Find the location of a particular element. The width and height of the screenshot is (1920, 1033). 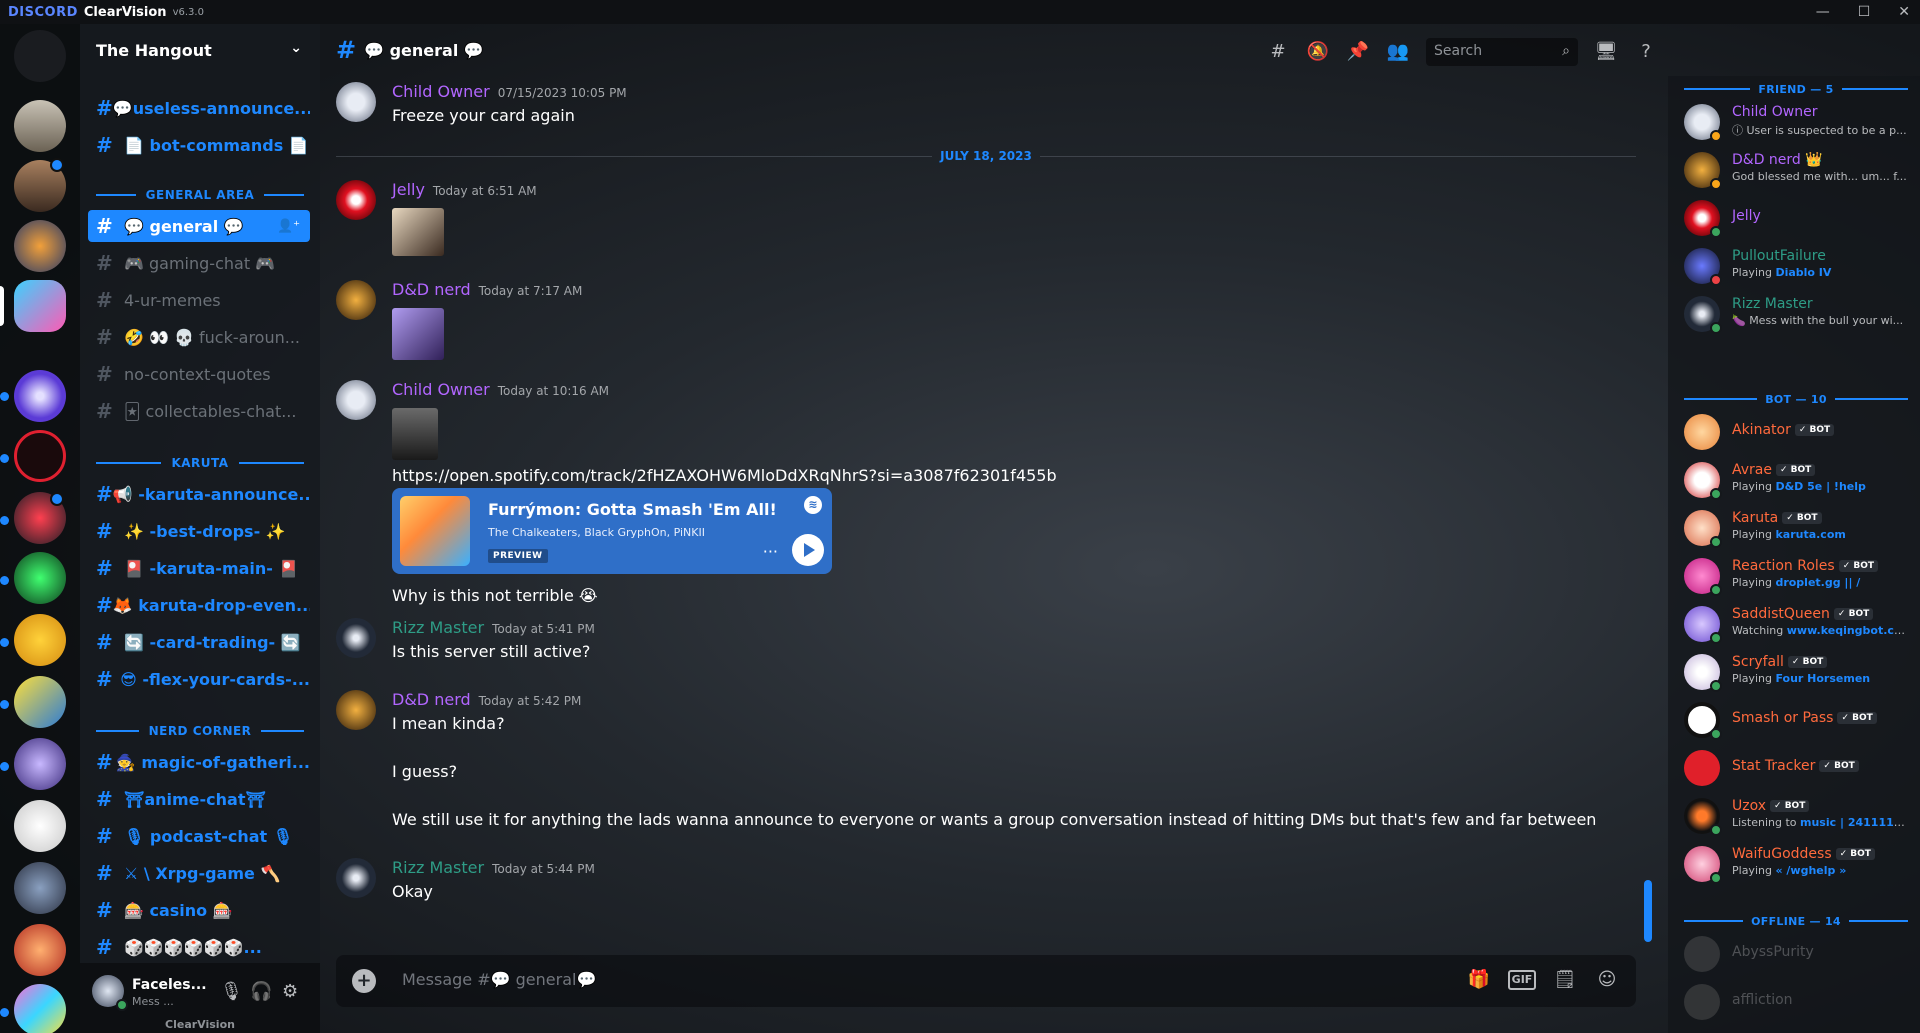

sticker-icon: 🗒 is located at coordinates (1565, 980).